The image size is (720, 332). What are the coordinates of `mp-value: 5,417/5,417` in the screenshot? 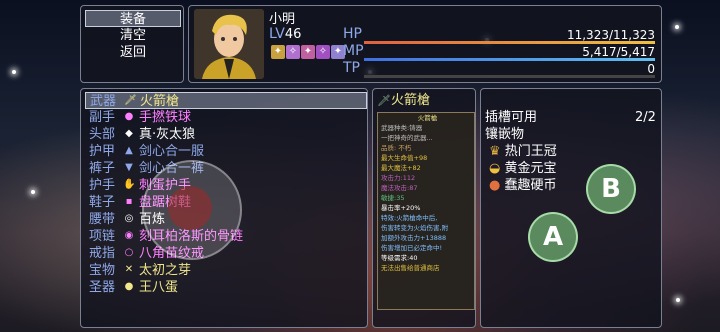 It's located at (618, 52).